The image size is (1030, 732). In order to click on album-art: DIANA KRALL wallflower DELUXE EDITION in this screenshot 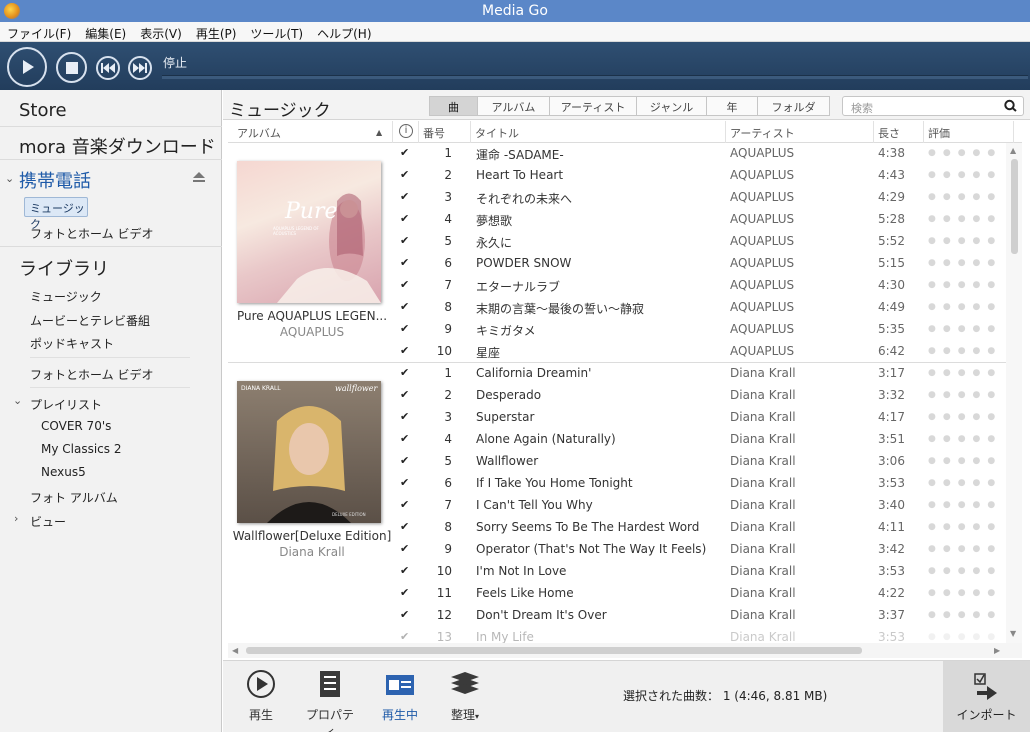, I will do `click(309, 452)`.